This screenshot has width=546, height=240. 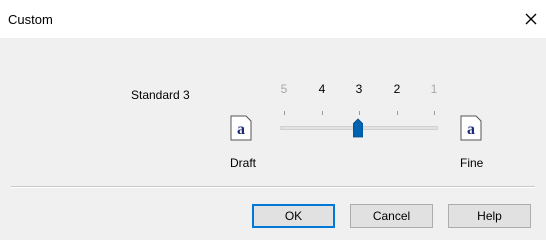 I want to click on draft-quality-icon: a, so click(x=241, y=128).